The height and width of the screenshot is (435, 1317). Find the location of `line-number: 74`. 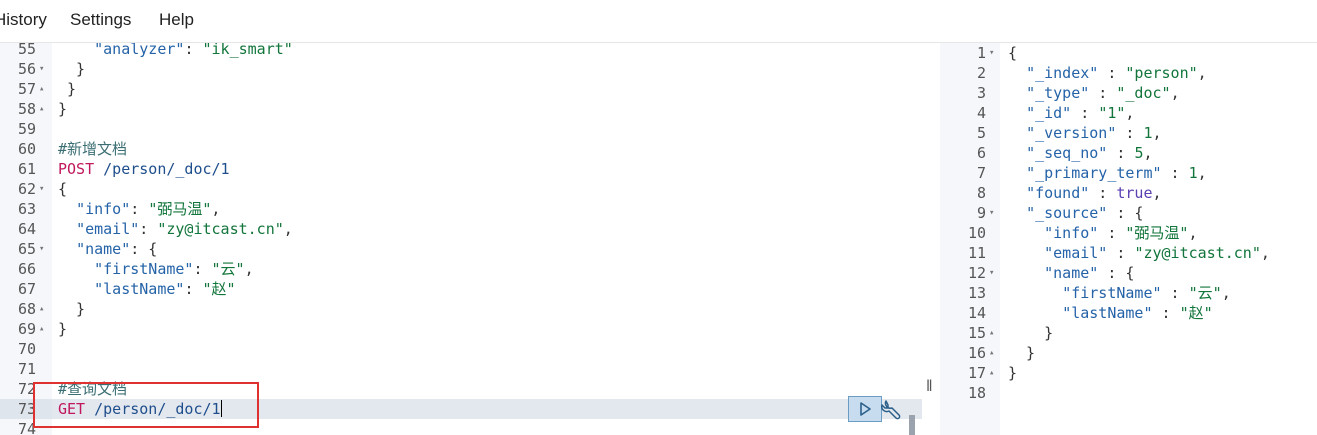

line-number: 74 is located at coordinates (26, 427).